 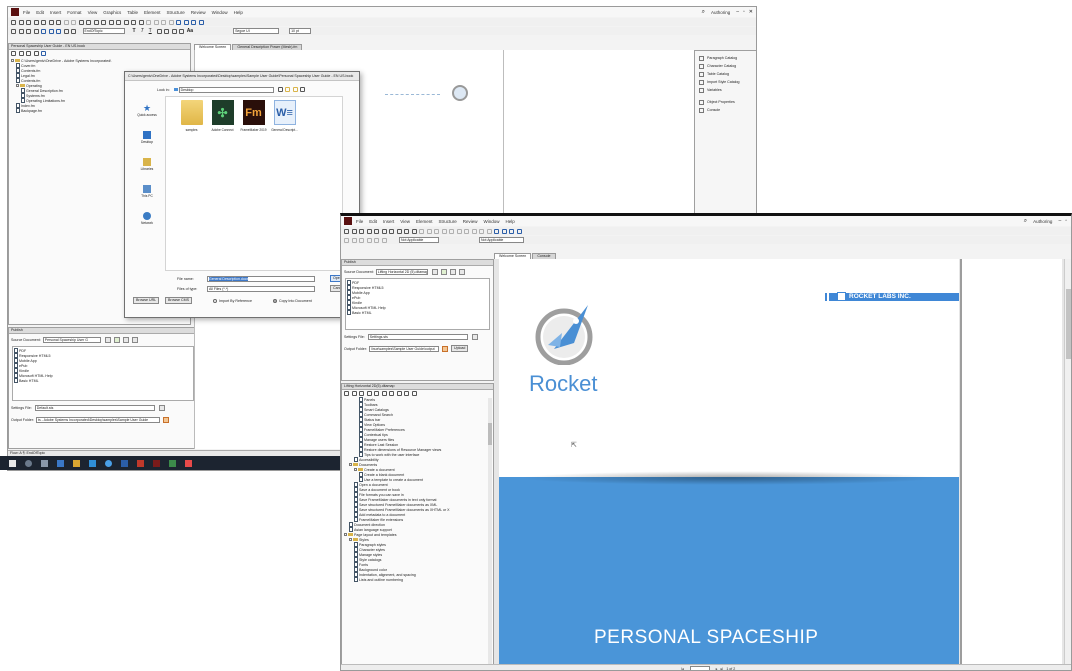 I want to click on sigma-icon-front, so click(x=466, y=231).